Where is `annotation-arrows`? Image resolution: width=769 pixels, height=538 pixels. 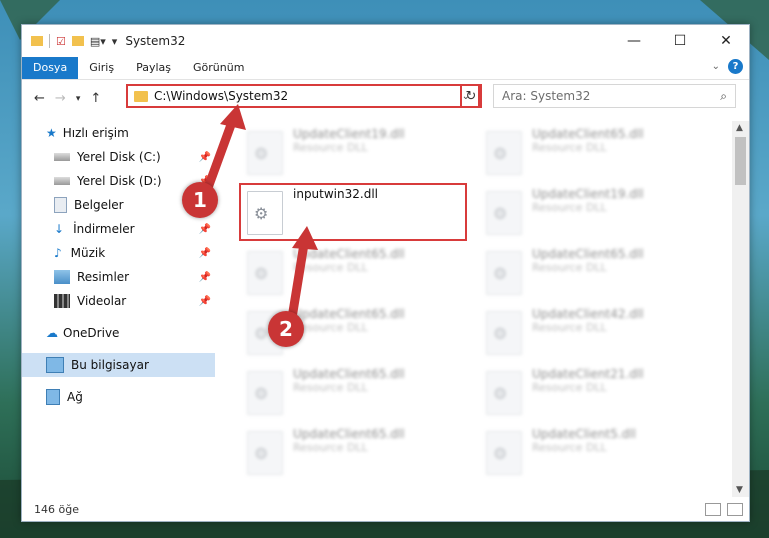
annotation-arrows is located at coordinates (259, 211).